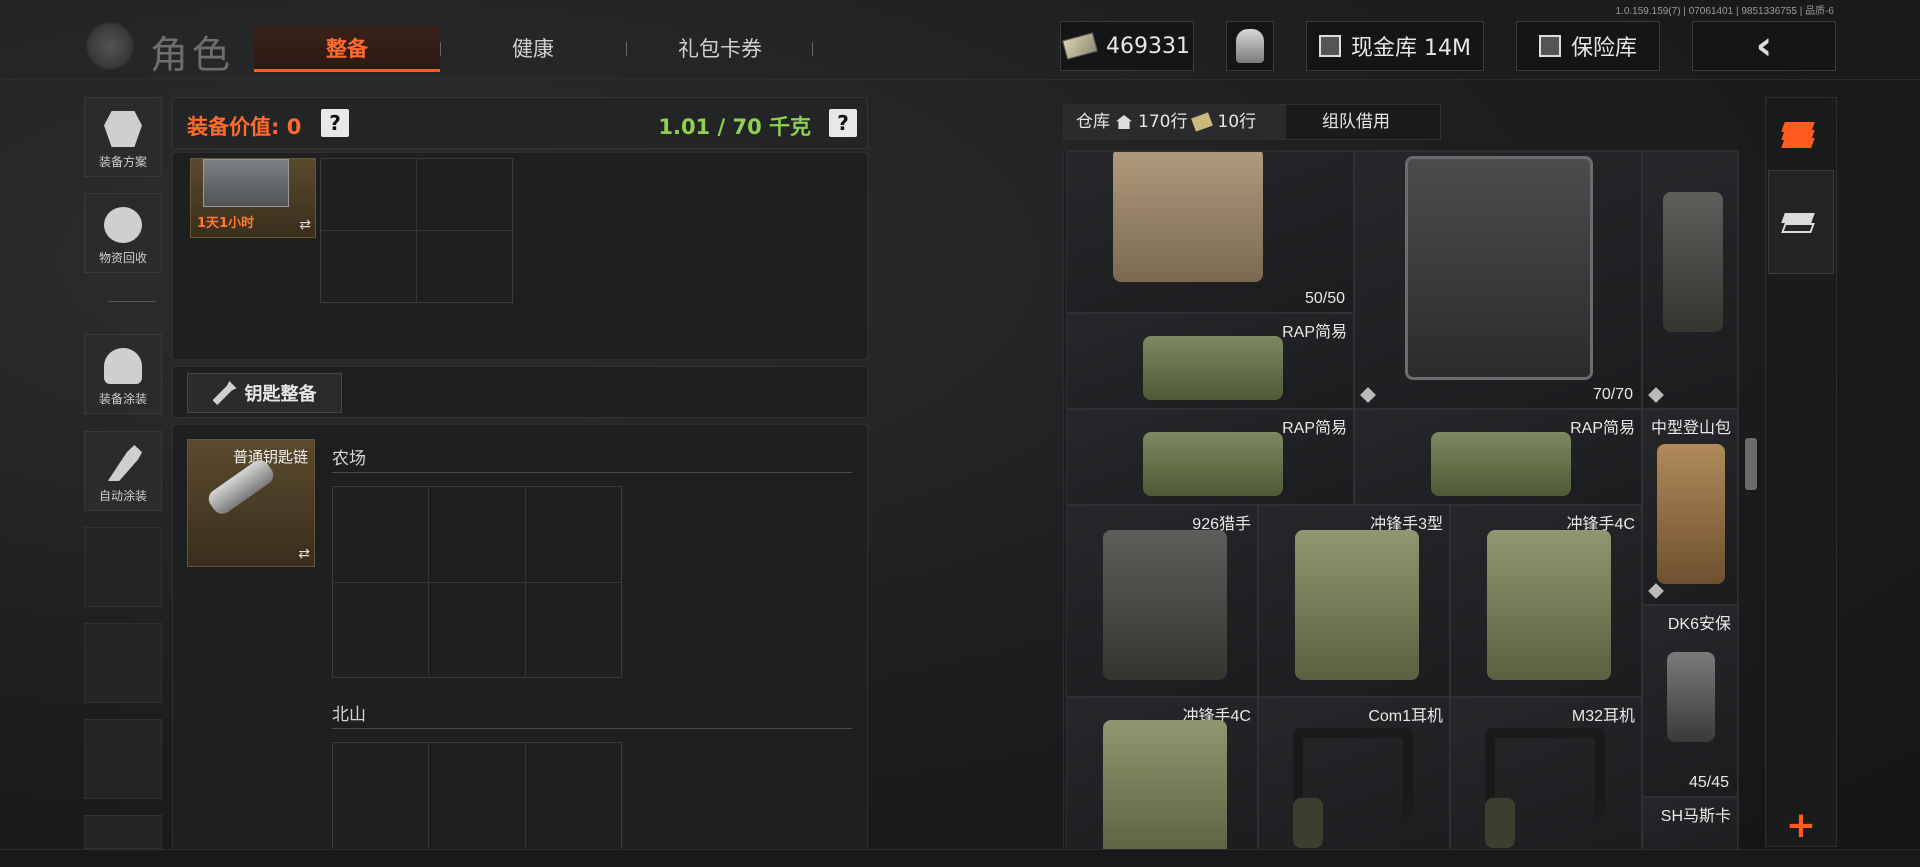 The width and height of the screenshot is (1920, 867). Describe the element at coordinates (1708, 782) in the screenshot. I see `item-durability: 45/45` at that location.